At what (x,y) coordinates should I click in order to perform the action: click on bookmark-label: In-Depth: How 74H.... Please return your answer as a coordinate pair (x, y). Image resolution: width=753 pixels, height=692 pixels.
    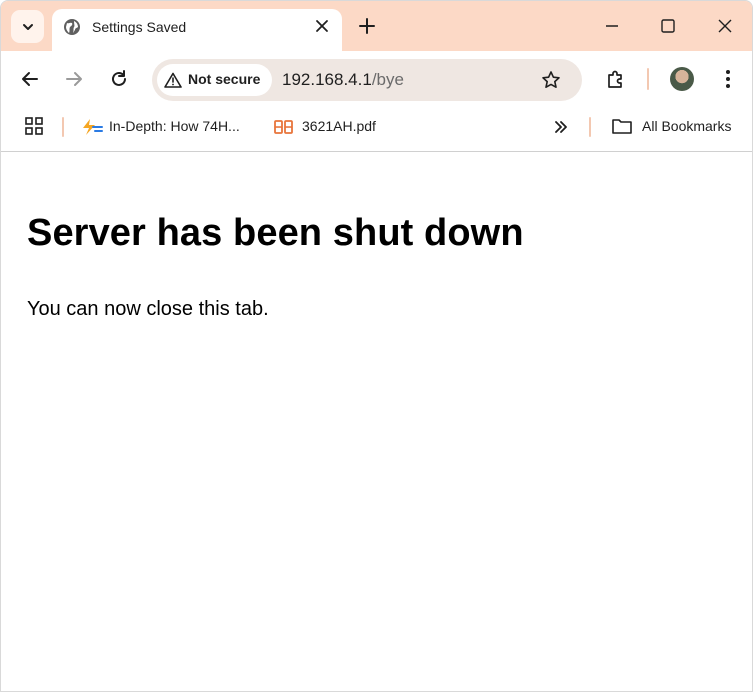
    Looking at the image, I should click on (174, 126).